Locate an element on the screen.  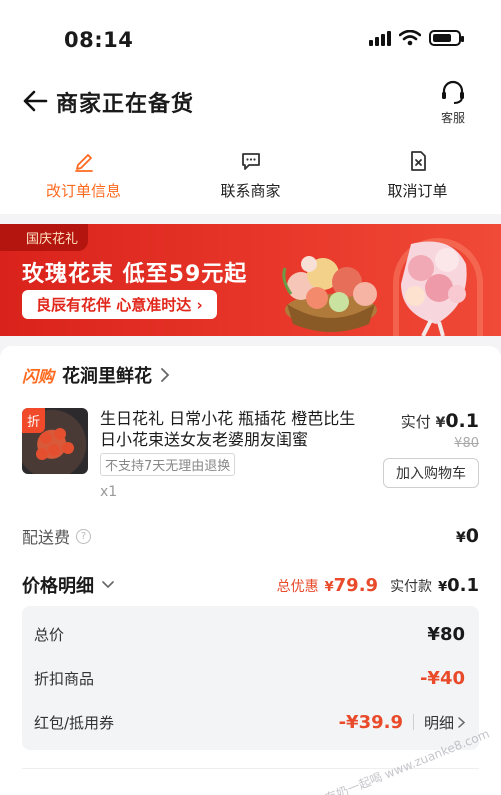
divider is located at coordinates (413, 722).